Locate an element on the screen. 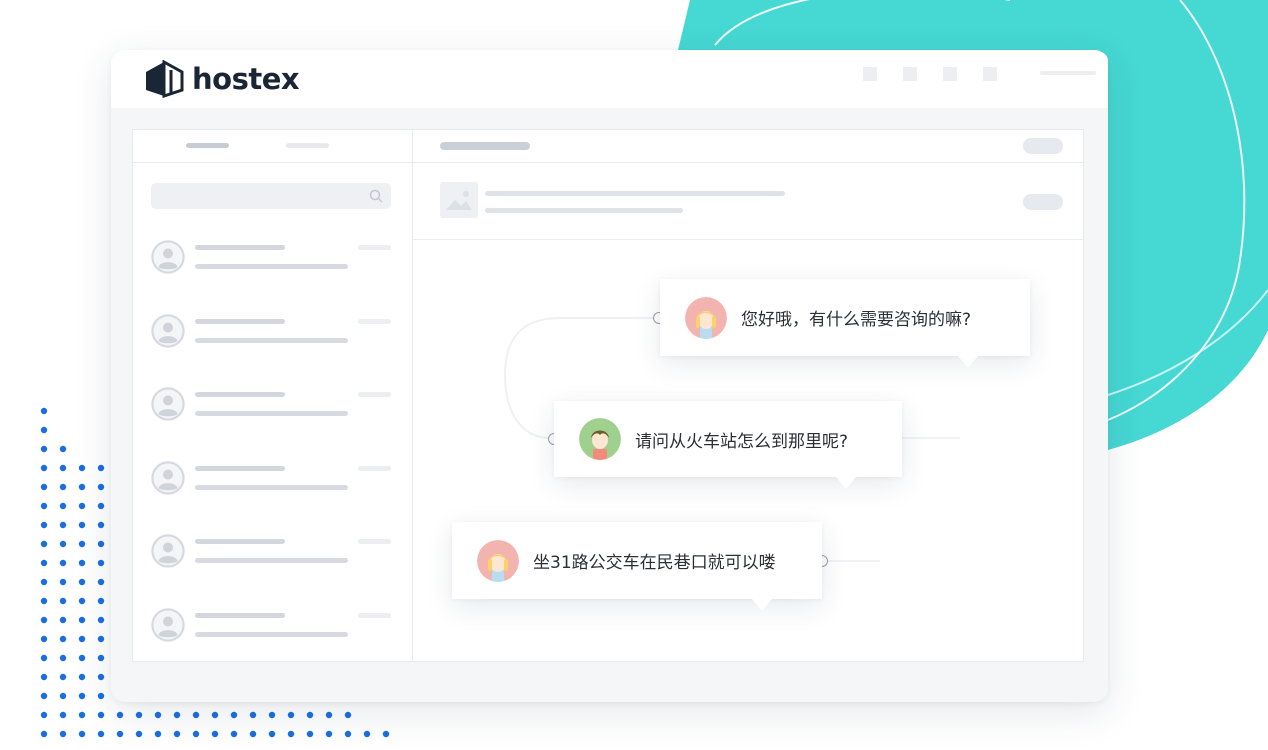 This screenshot has height=750, width=1268. message-bubble-host: 坐31路公交车在民巷口就可以喽 is located at coordinates (637, 566).